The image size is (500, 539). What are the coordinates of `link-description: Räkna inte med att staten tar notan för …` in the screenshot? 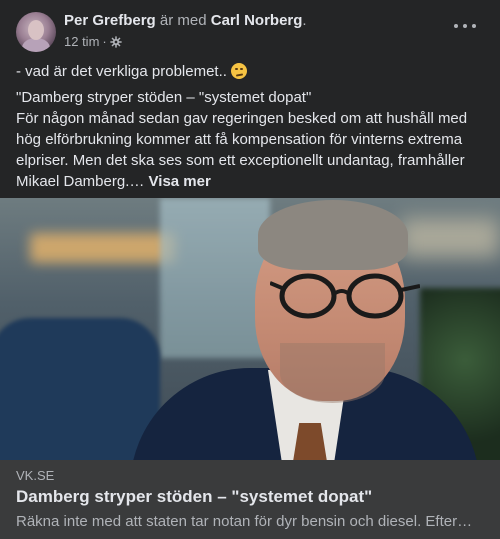 It's located at (244, 521).